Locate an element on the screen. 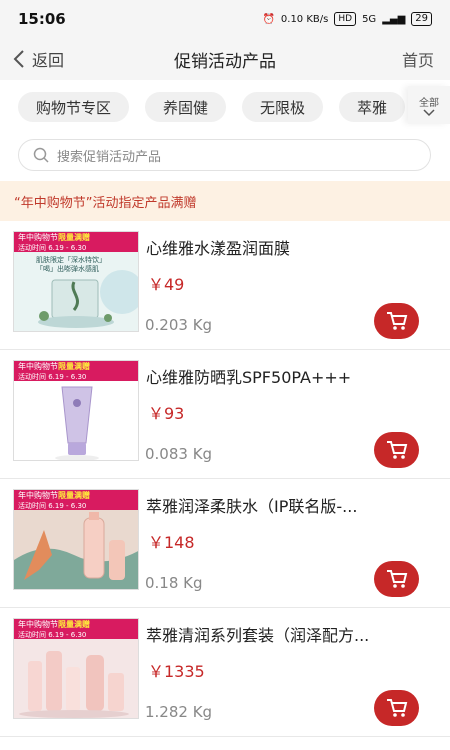 This screenshot has height=750, width=450. all-label: 全部 is located at coordinates (429, 103).